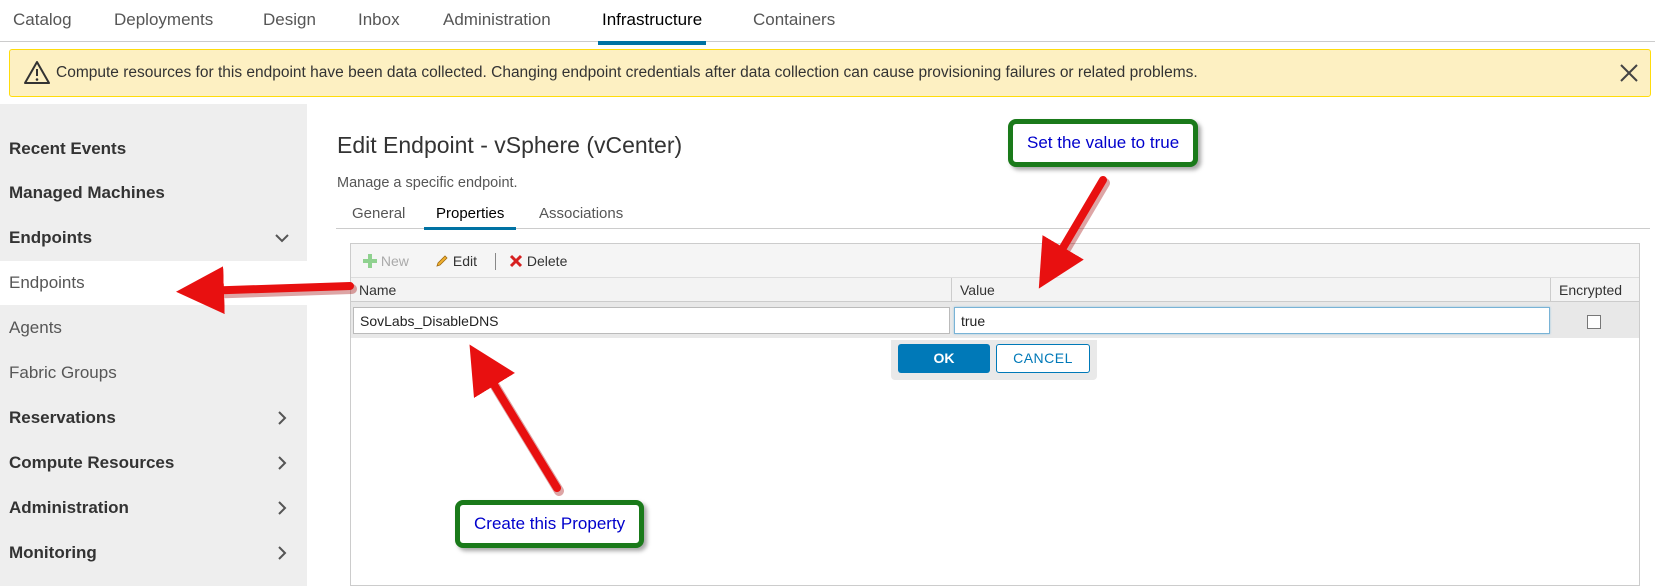  What do you see at coordinates (153, 283) in the screenshot?
I see `sidebar-item-endpoints: Endpoints` at bounding box center [153, 283].